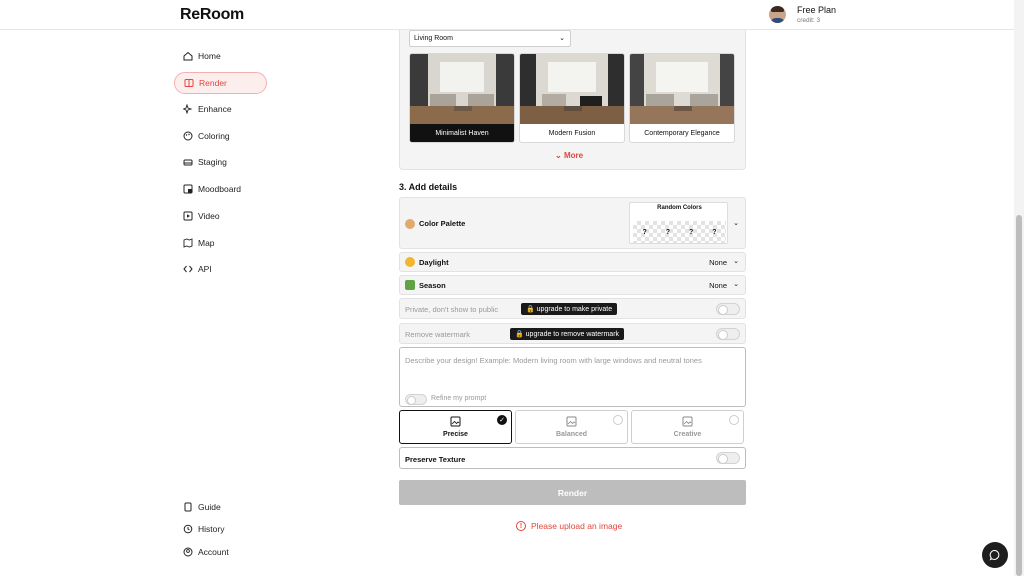  What do you see at coordinates (188, 189) in the screenshot?
I see `moodboard-icon` at bounding box center [188, 189].